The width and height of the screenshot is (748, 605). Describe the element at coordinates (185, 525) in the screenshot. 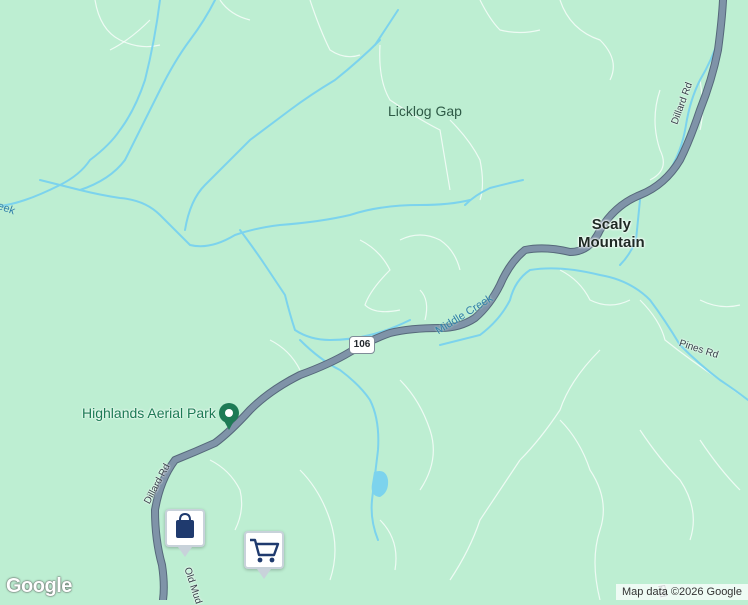

I see `shopping-bag-icon` at that location.